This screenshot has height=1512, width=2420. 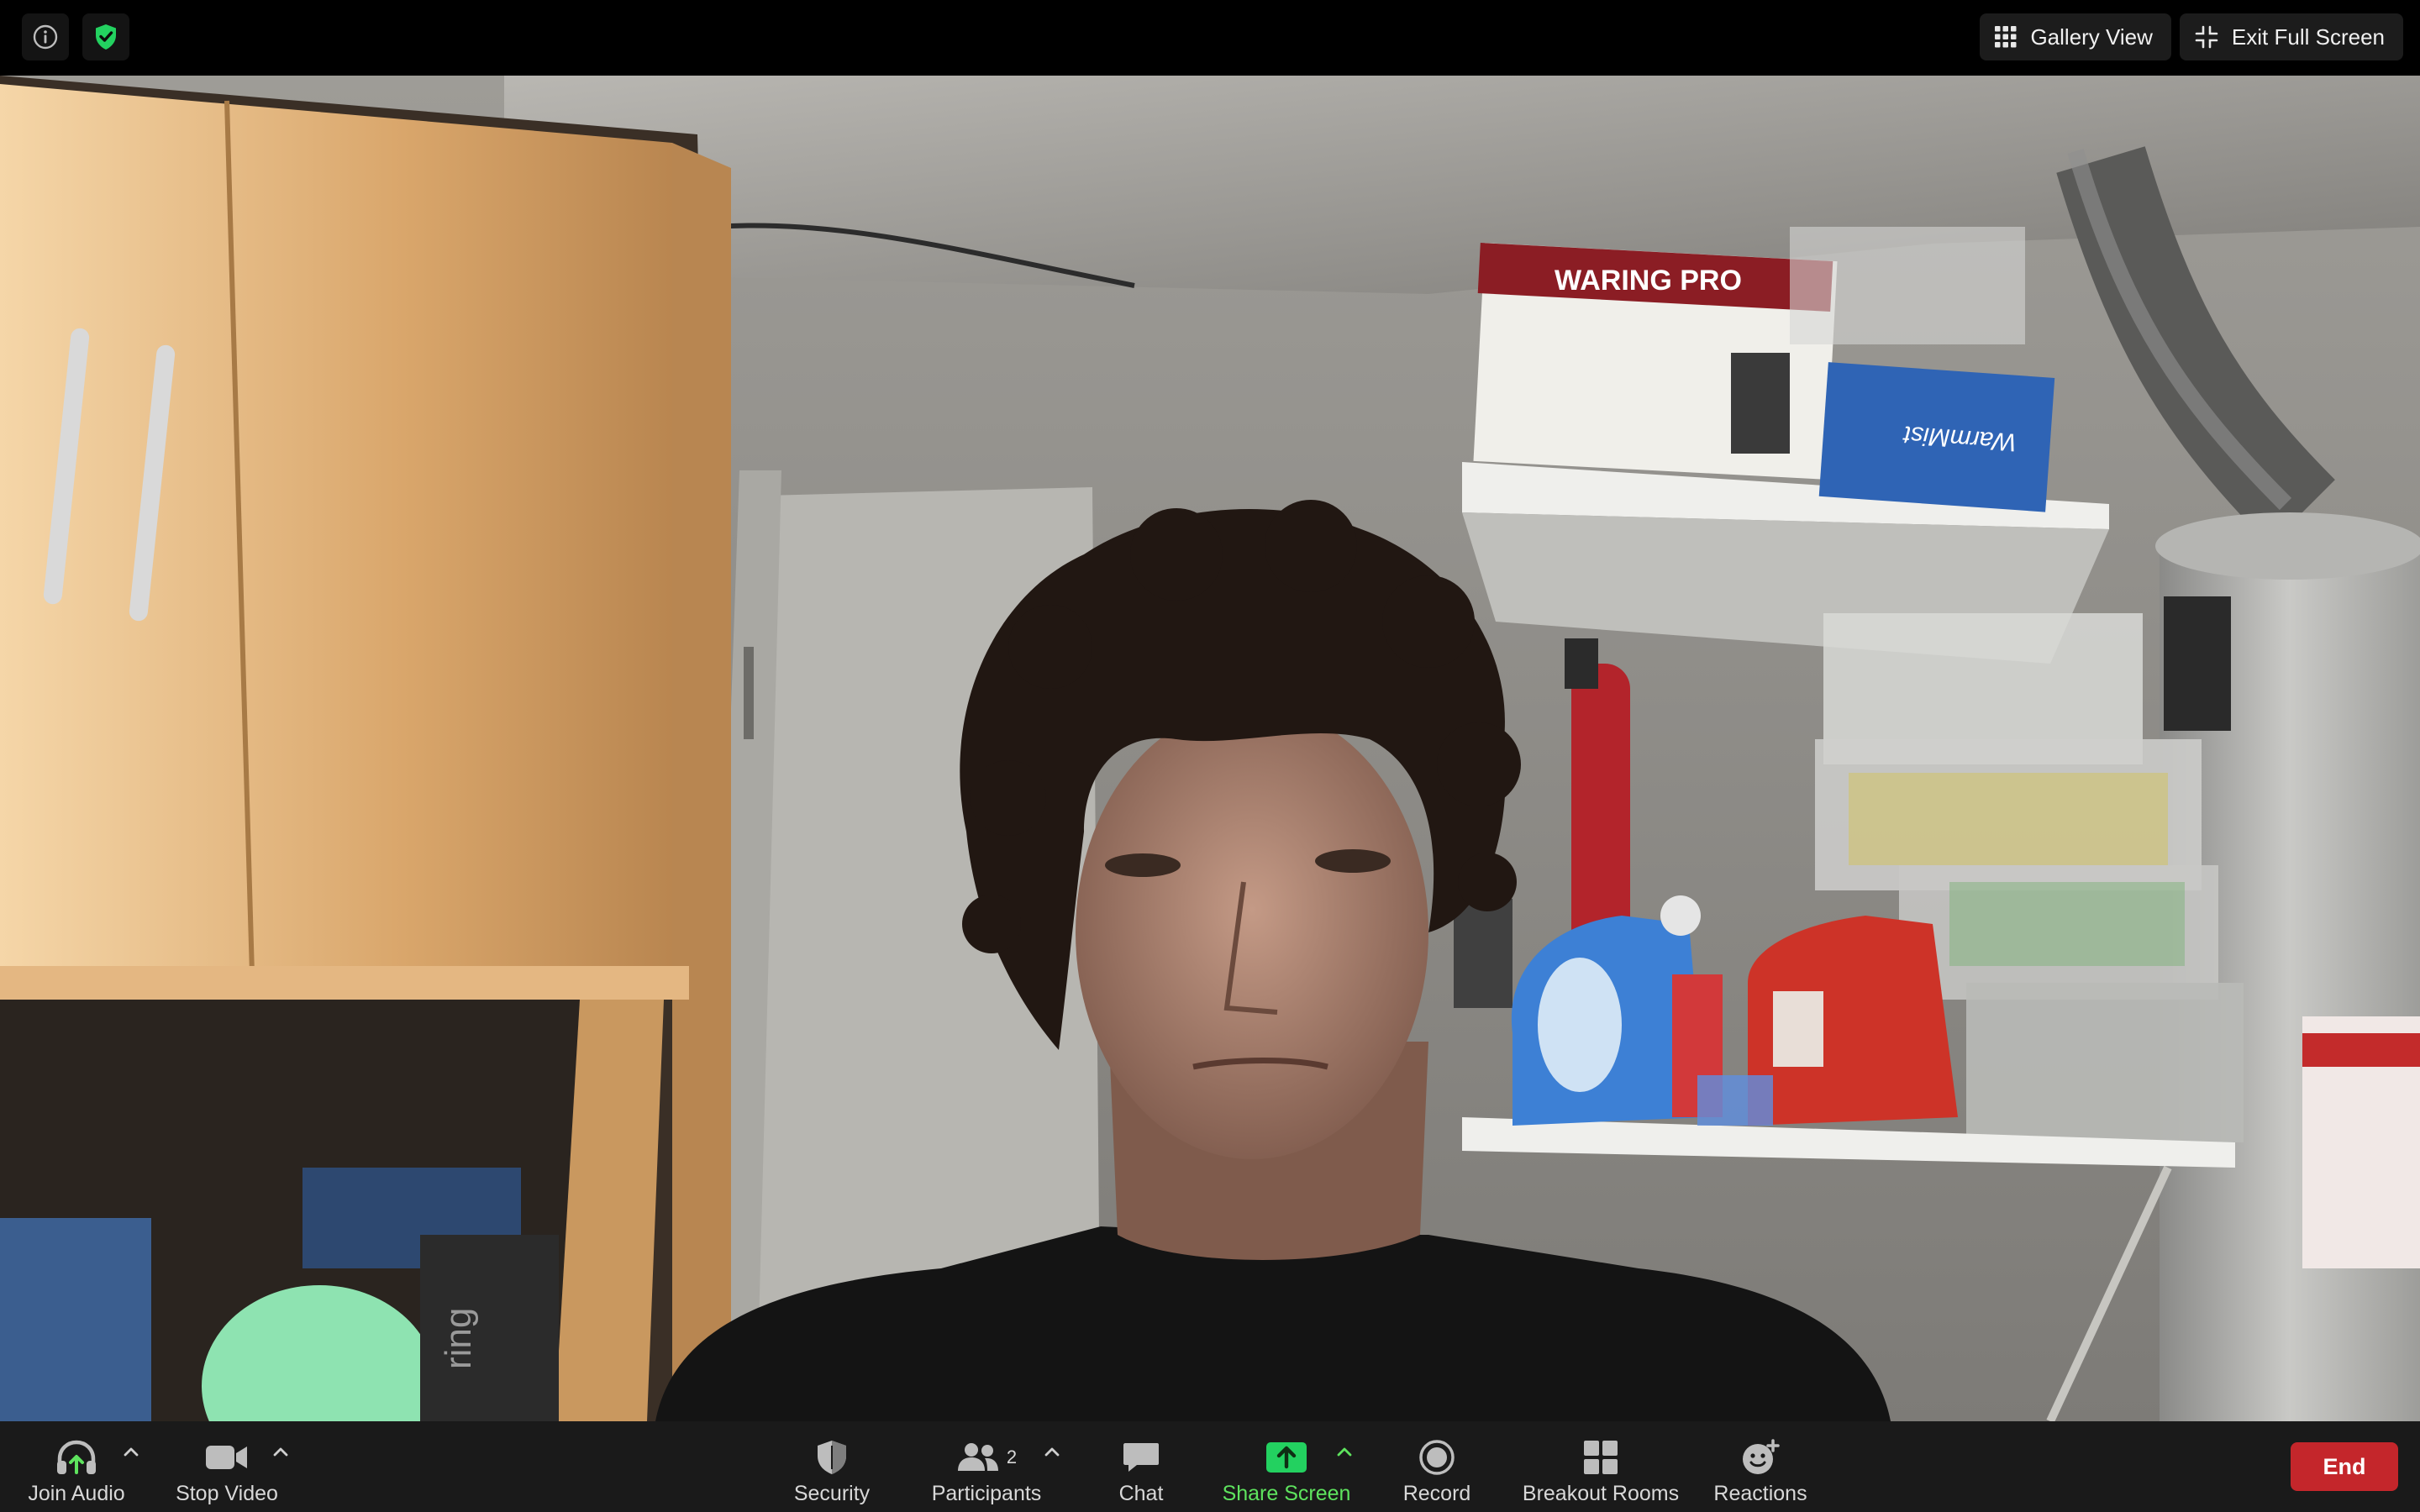 What do you see at coordinates (2344, 1466) in the screenshot?
I see `end-meeting-button: End` at bounding box center [2344, 1466].